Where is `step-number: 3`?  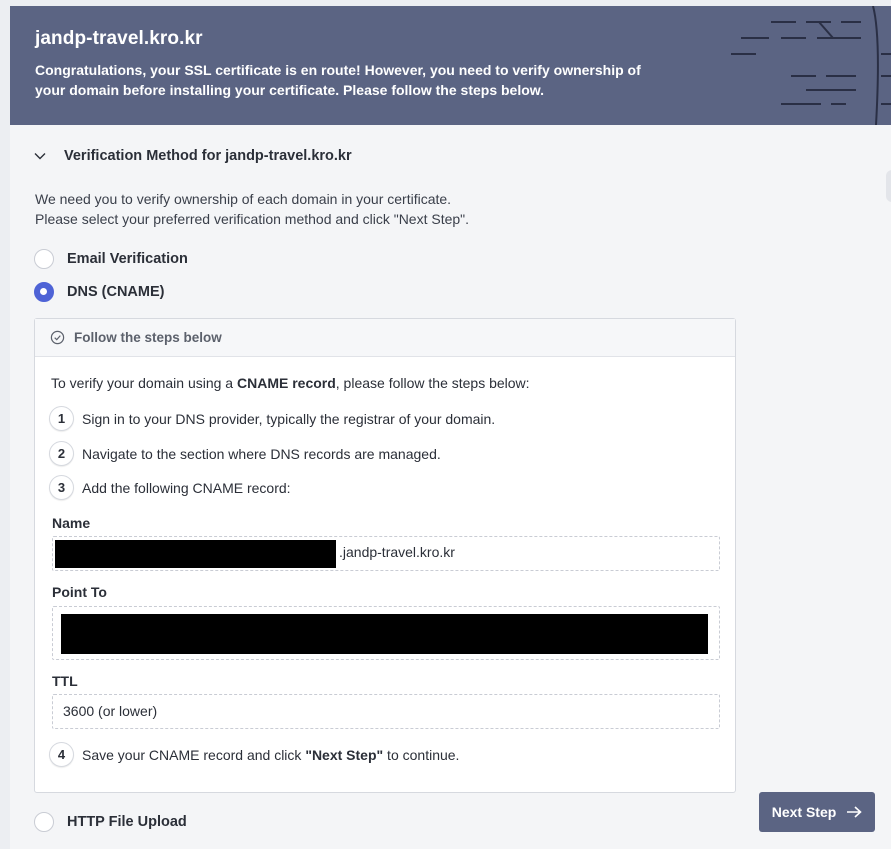
step-number: 3 is located at coordinates (61, 487).